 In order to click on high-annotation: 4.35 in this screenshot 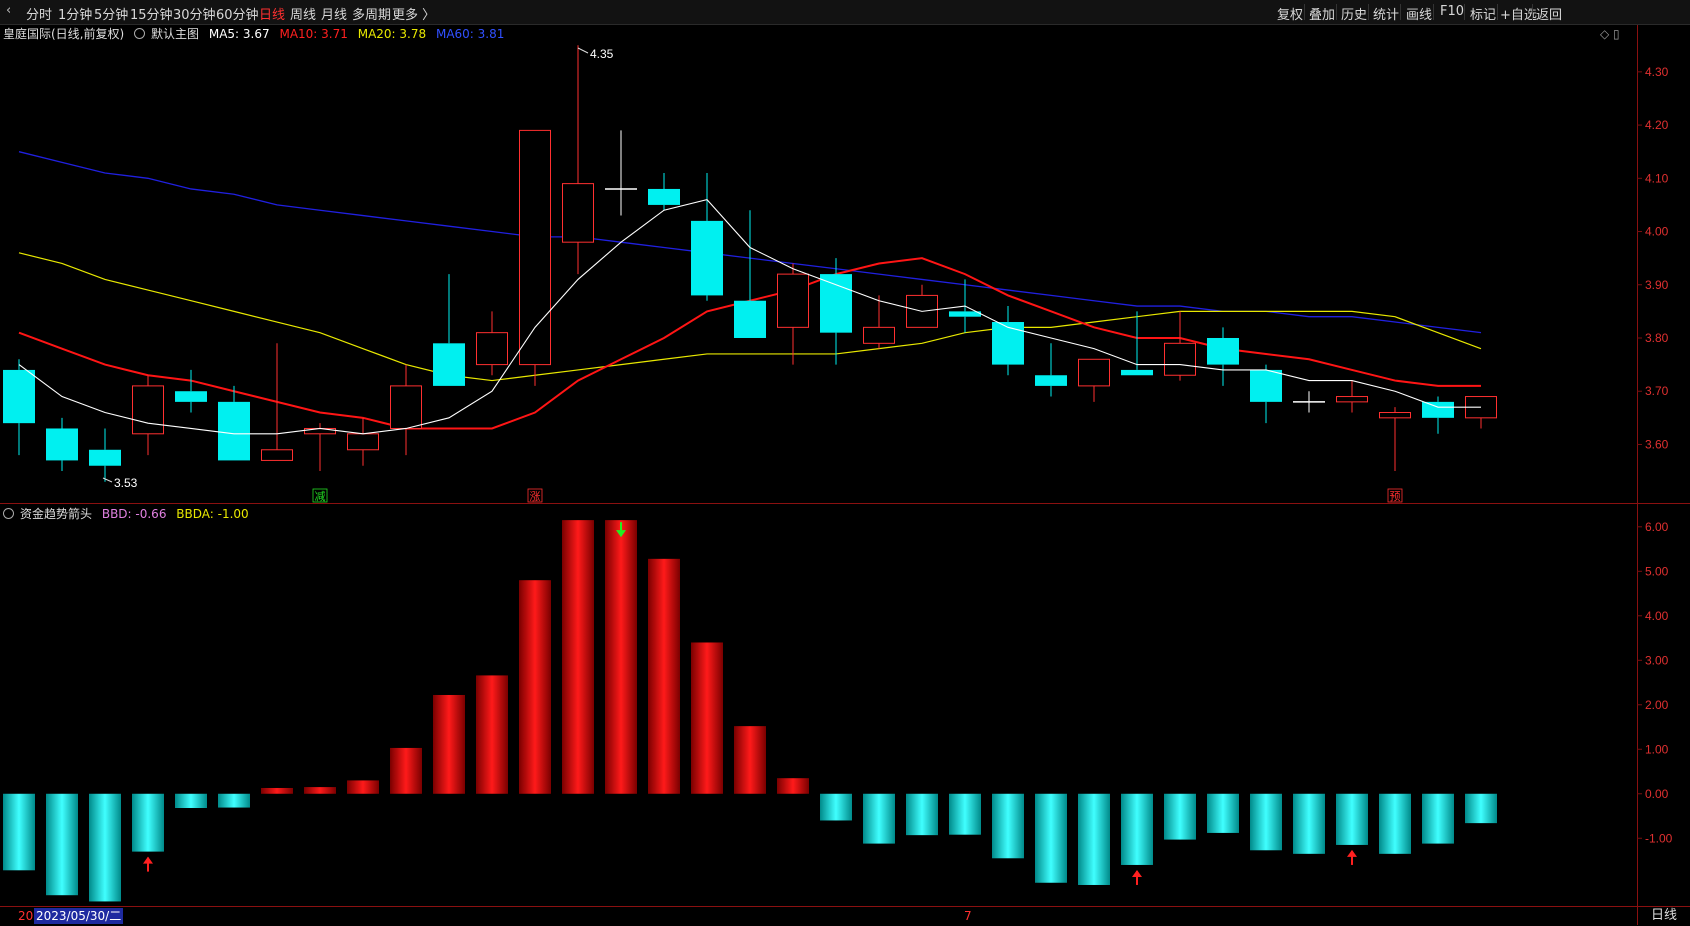, I will do `click(595, 54)`.